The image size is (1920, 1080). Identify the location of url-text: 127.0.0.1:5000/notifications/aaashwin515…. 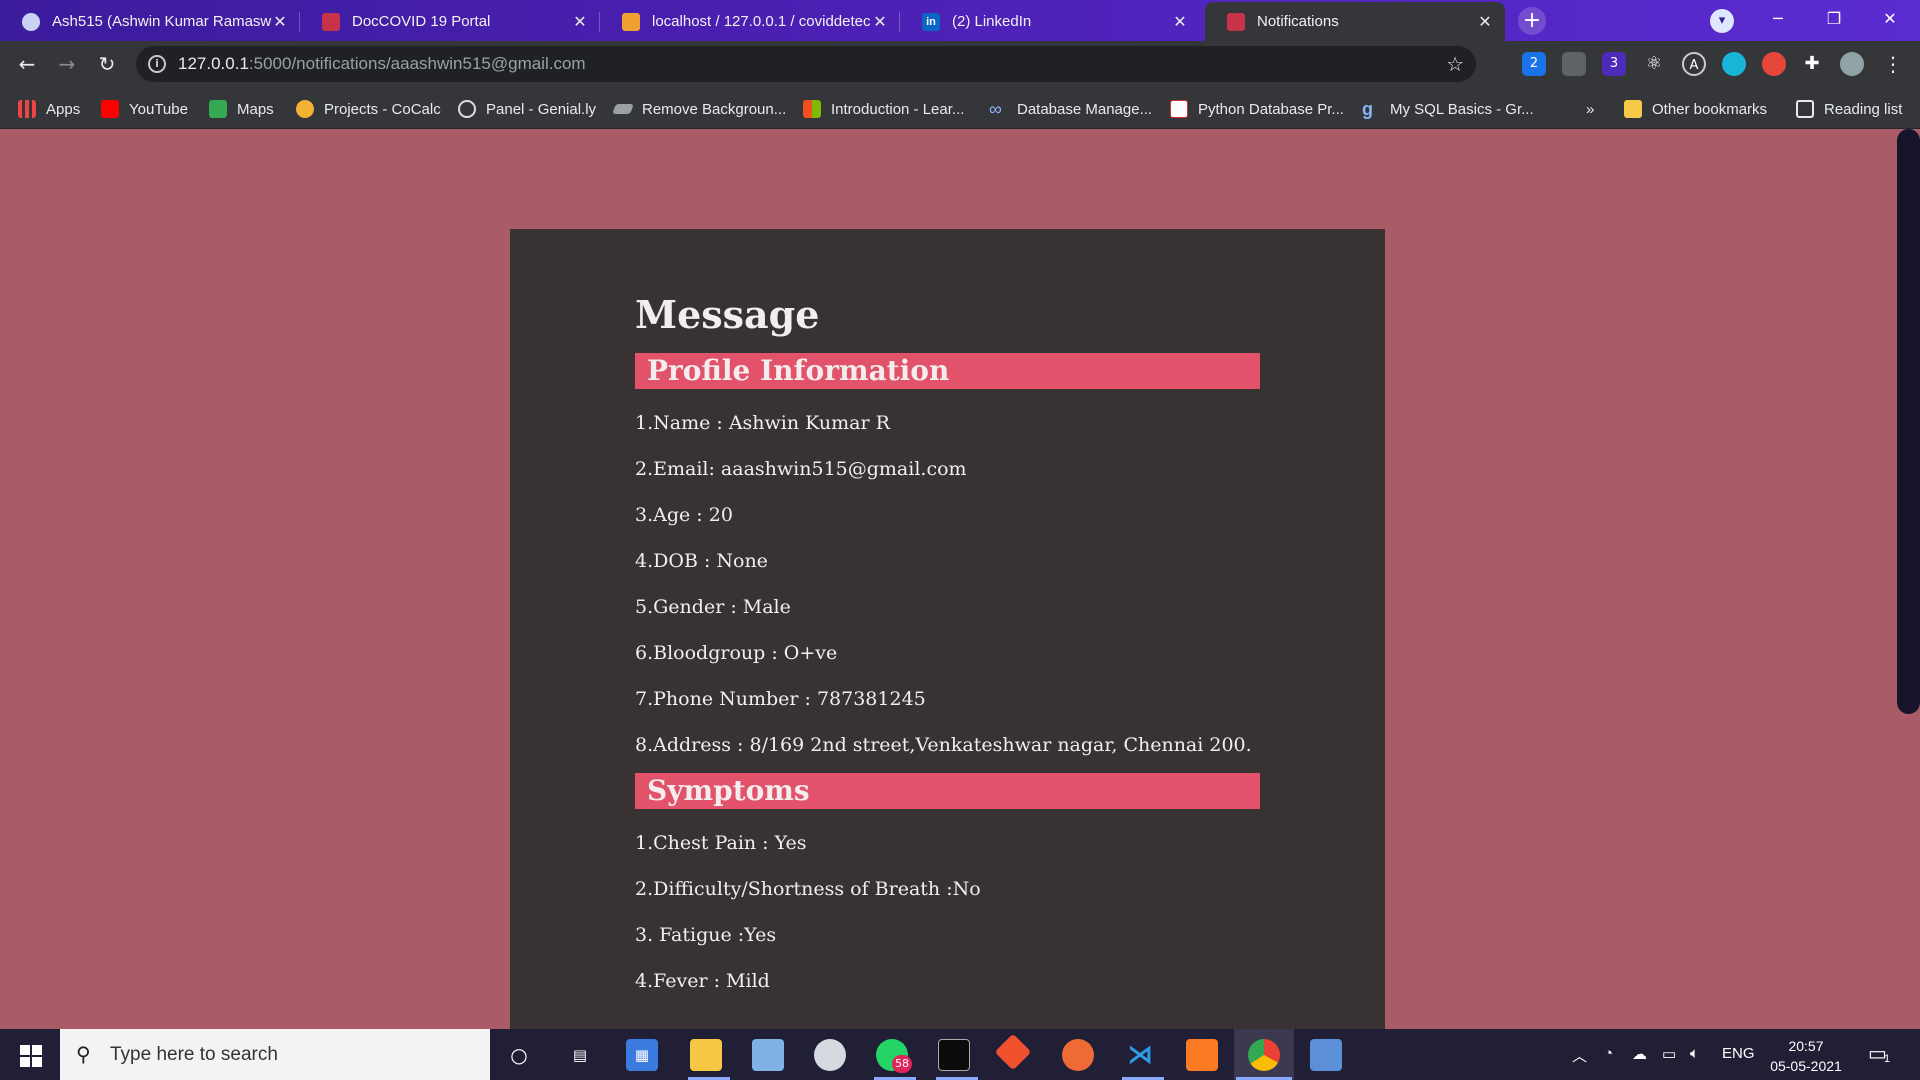
(382, 64).